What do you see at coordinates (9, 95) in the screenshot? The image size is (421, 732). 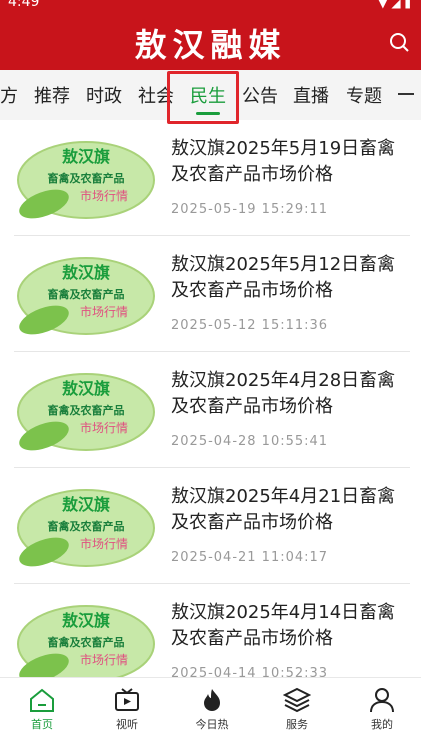 I see `tab-fang: 方` at bounding box center [9, 95].